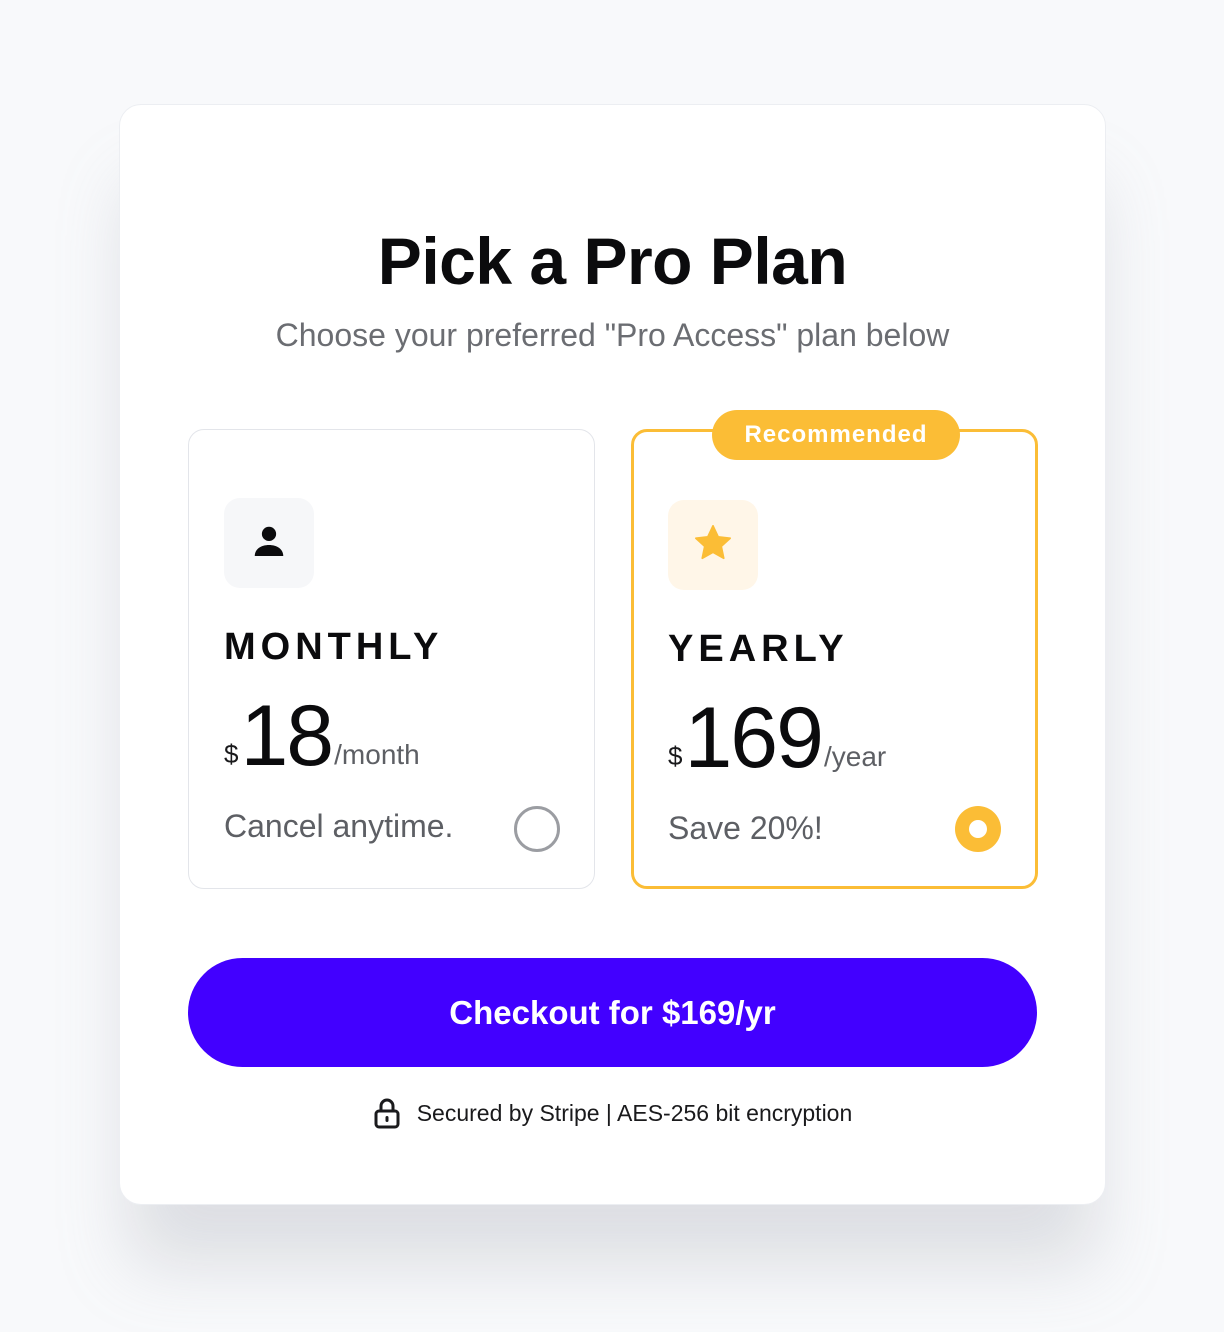 The width and height of the screenshot is (1224, 1332). What do you see at coordinates (855, 757) in the screenshot?
I see `price-period: /year` at bounding box center [855, 757].